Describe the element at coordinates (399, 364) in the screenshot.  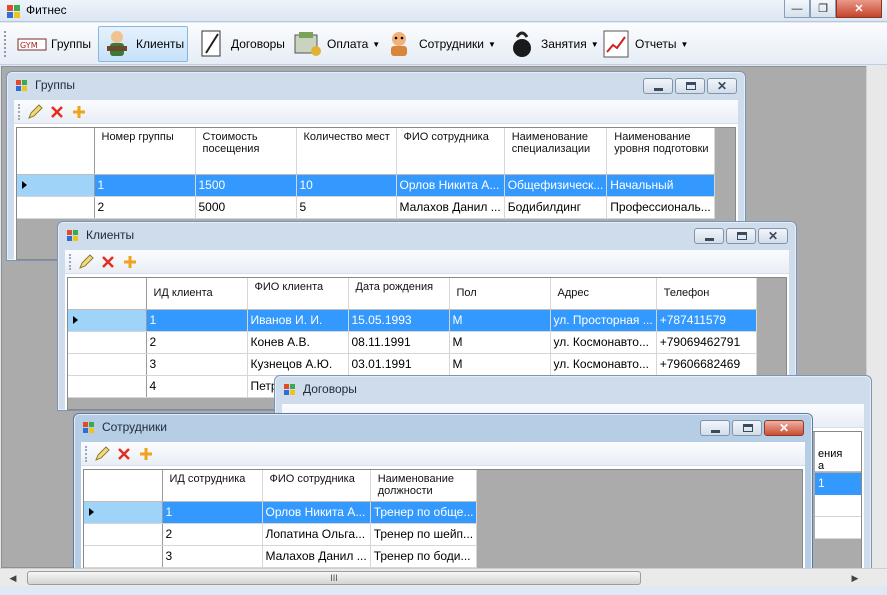
I see `table-cell: 03.01.1991` at that location.